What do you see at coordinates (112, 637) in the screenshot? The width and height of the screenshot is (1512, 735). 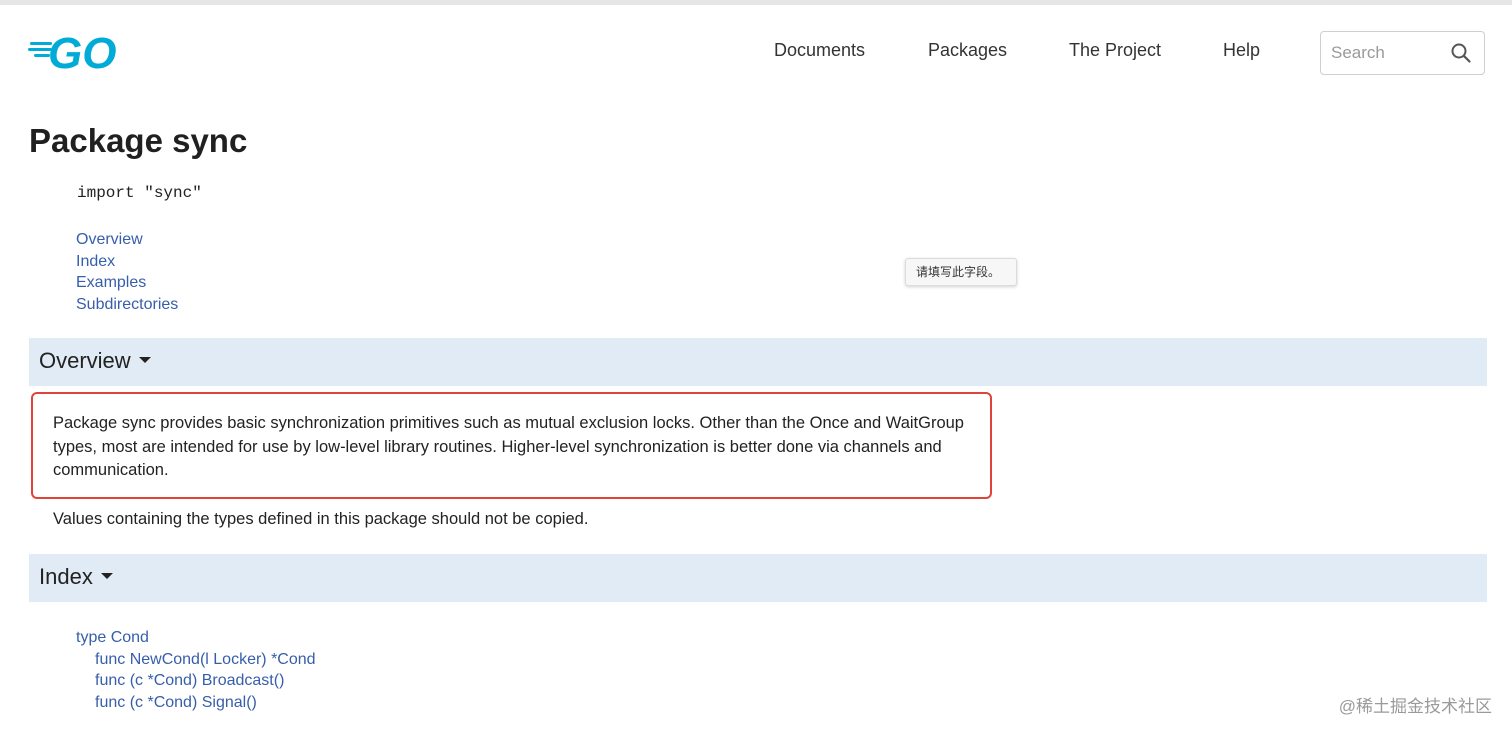 I see `index-link-type-cond: type Cond` at bounding box center [112, 637].